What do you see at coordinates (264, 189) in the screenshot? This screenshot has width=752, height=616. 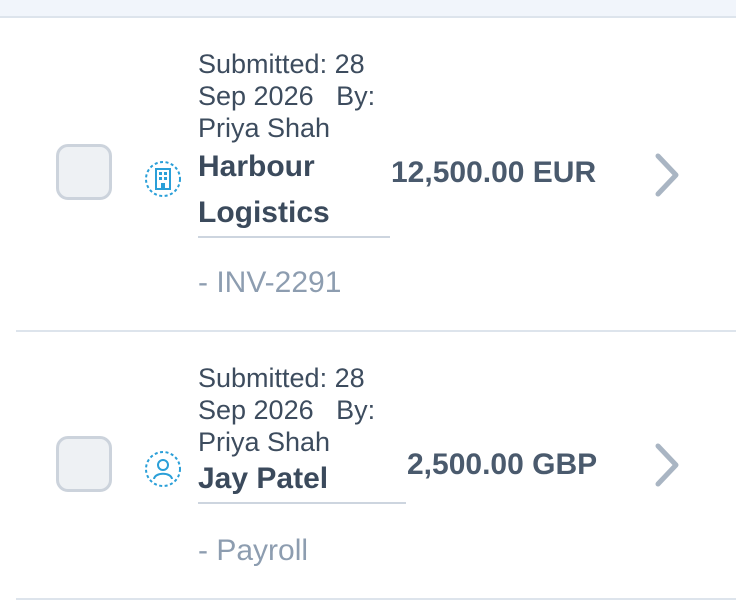 I see `payee-name: Harbour Logistics` at bounding box center [264, 189].